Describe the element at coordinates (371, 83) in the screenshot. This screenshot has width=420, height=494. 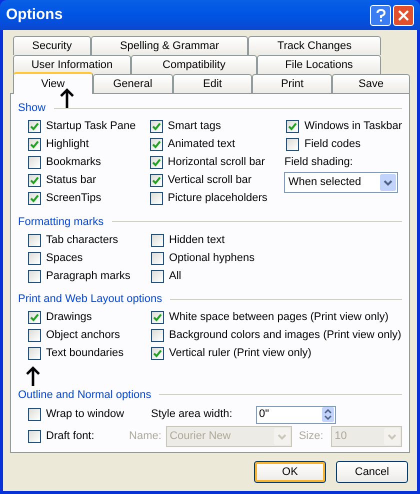
I see `tab: Save` at that location.